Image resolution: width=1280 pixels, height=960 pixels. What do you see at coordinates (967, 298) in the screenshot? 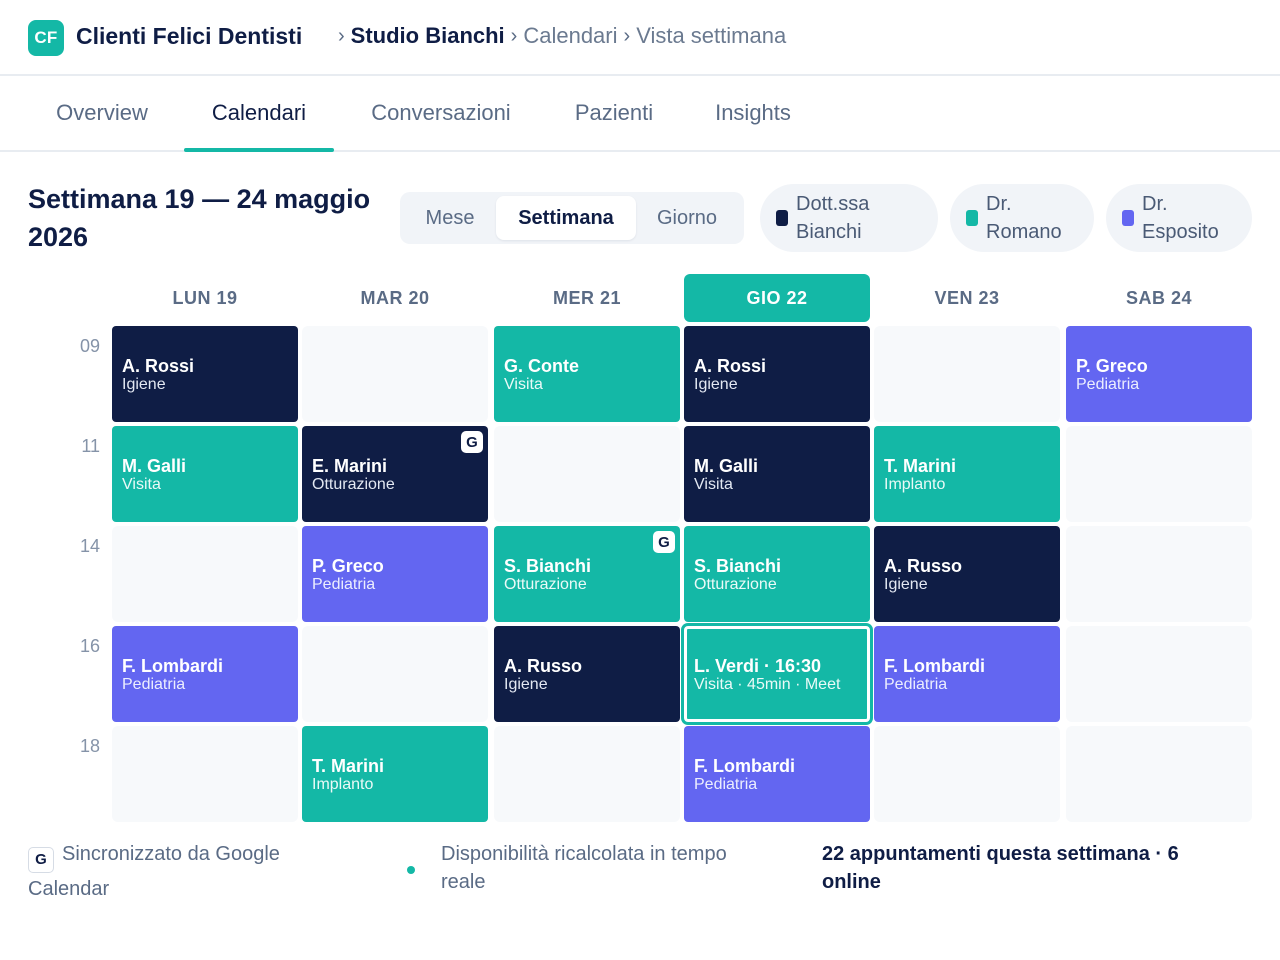
I see `day-header: VEN 23` at bounding box center [967, 298].